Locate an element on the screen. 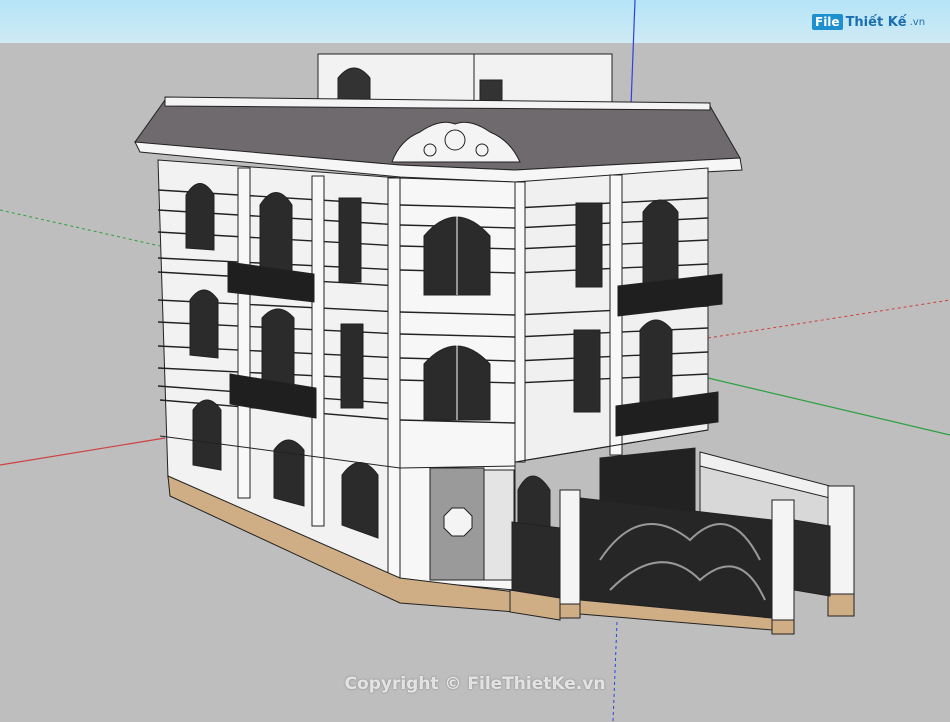  green-axis is located at coordinates (828, 406).